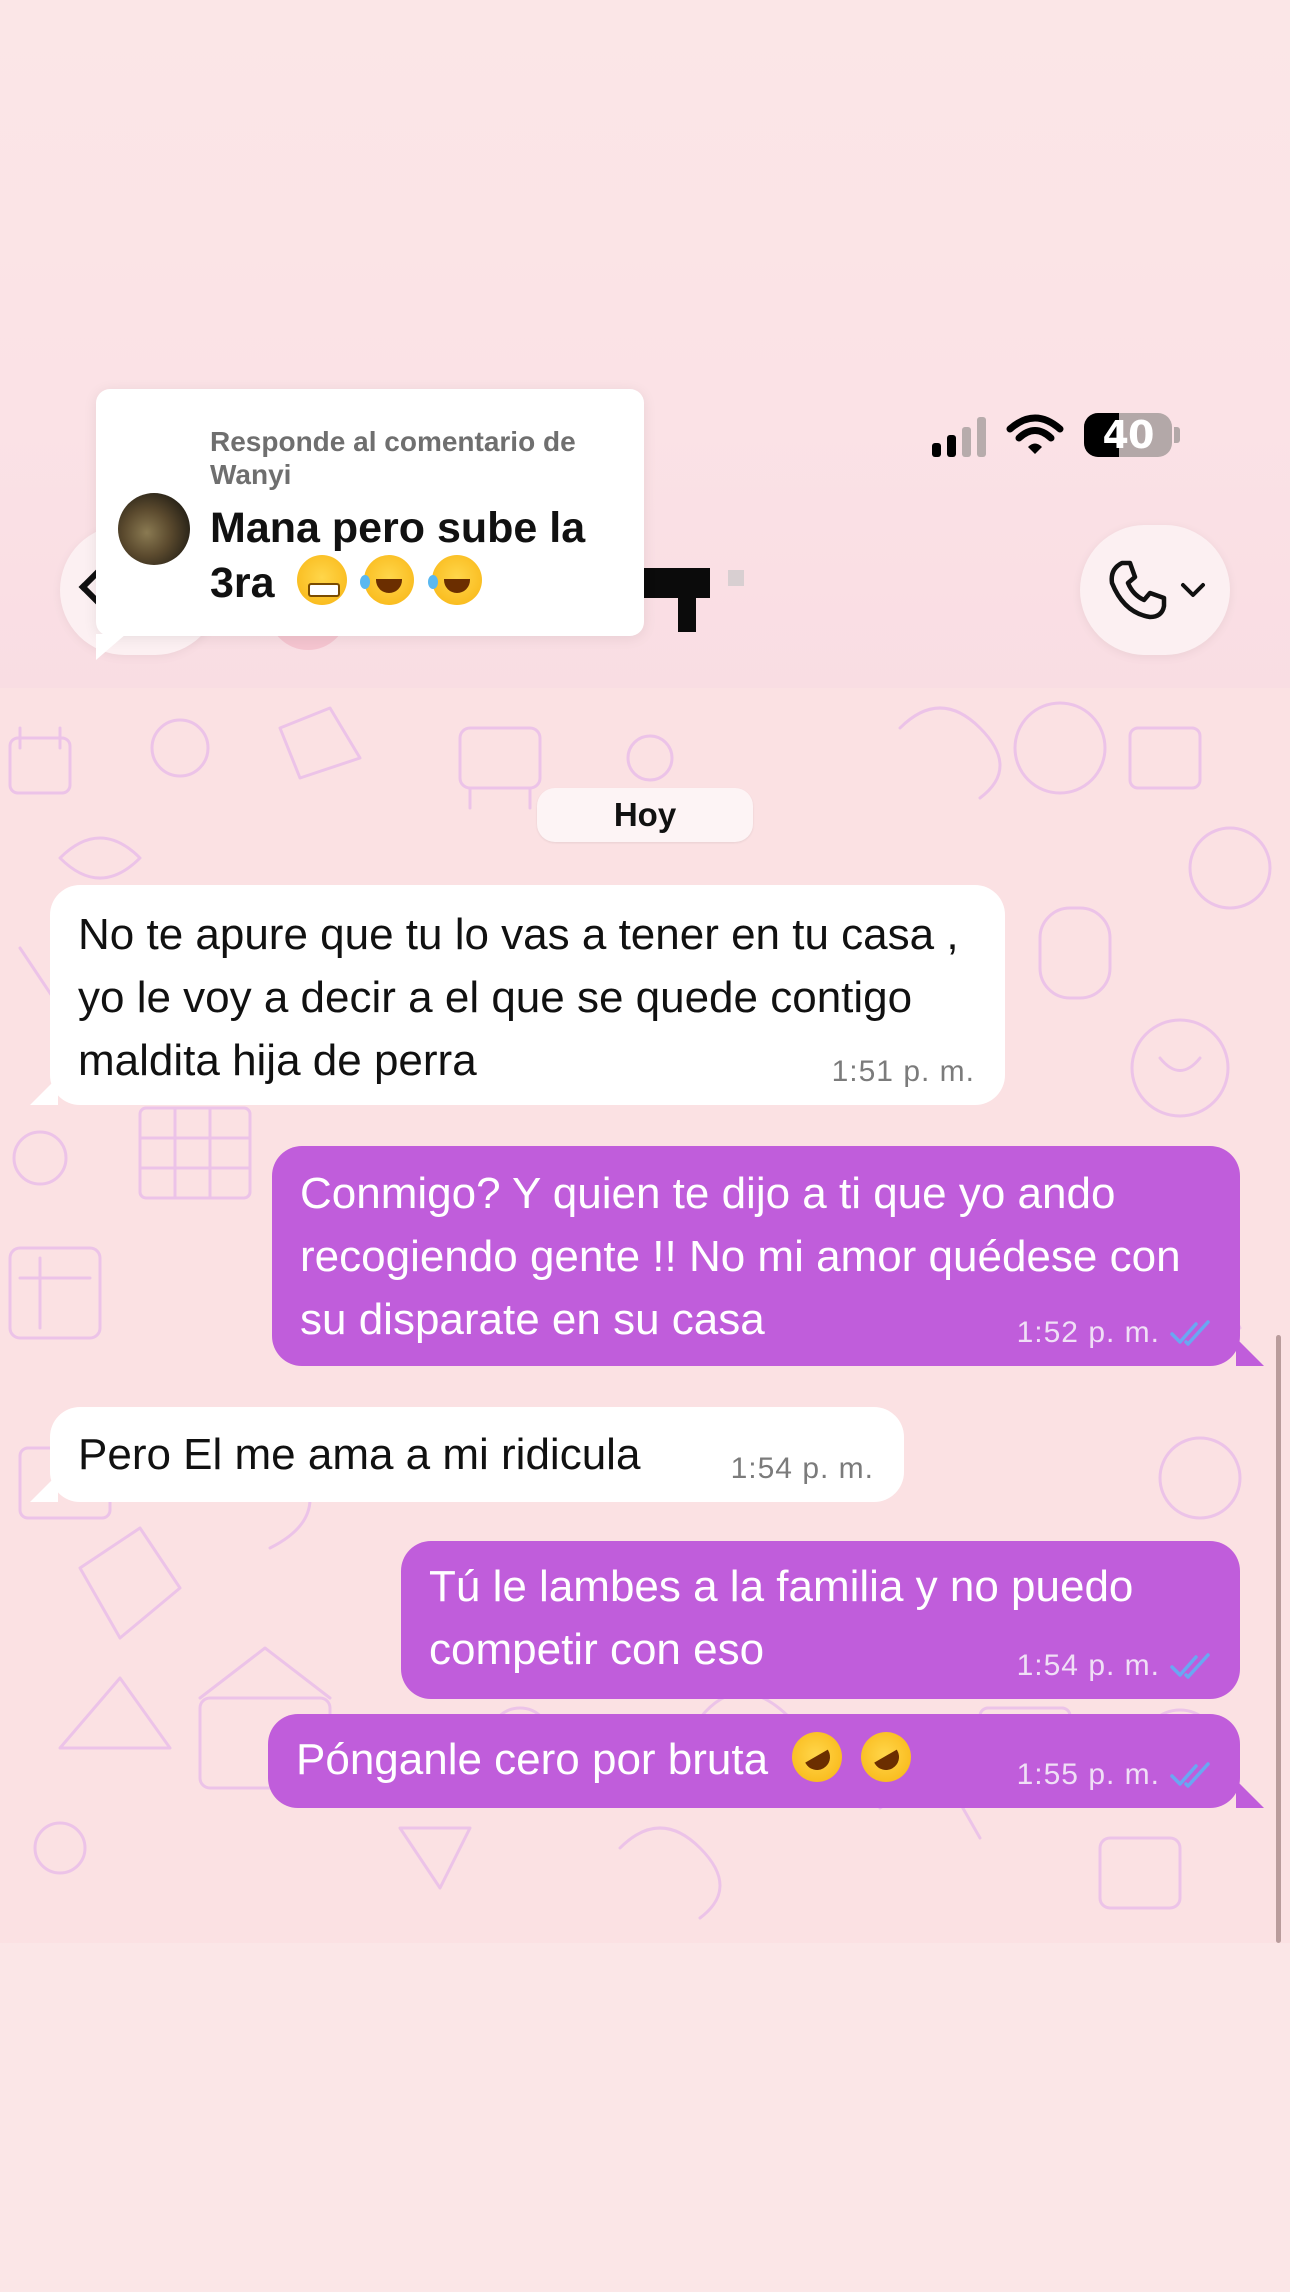 The image size is (1290, 2292). What do you see at coordinates (532, 1759) in the screenshot?
I see `message-text: Pónganle cero por bruta` at bounding box center [532, 1759].